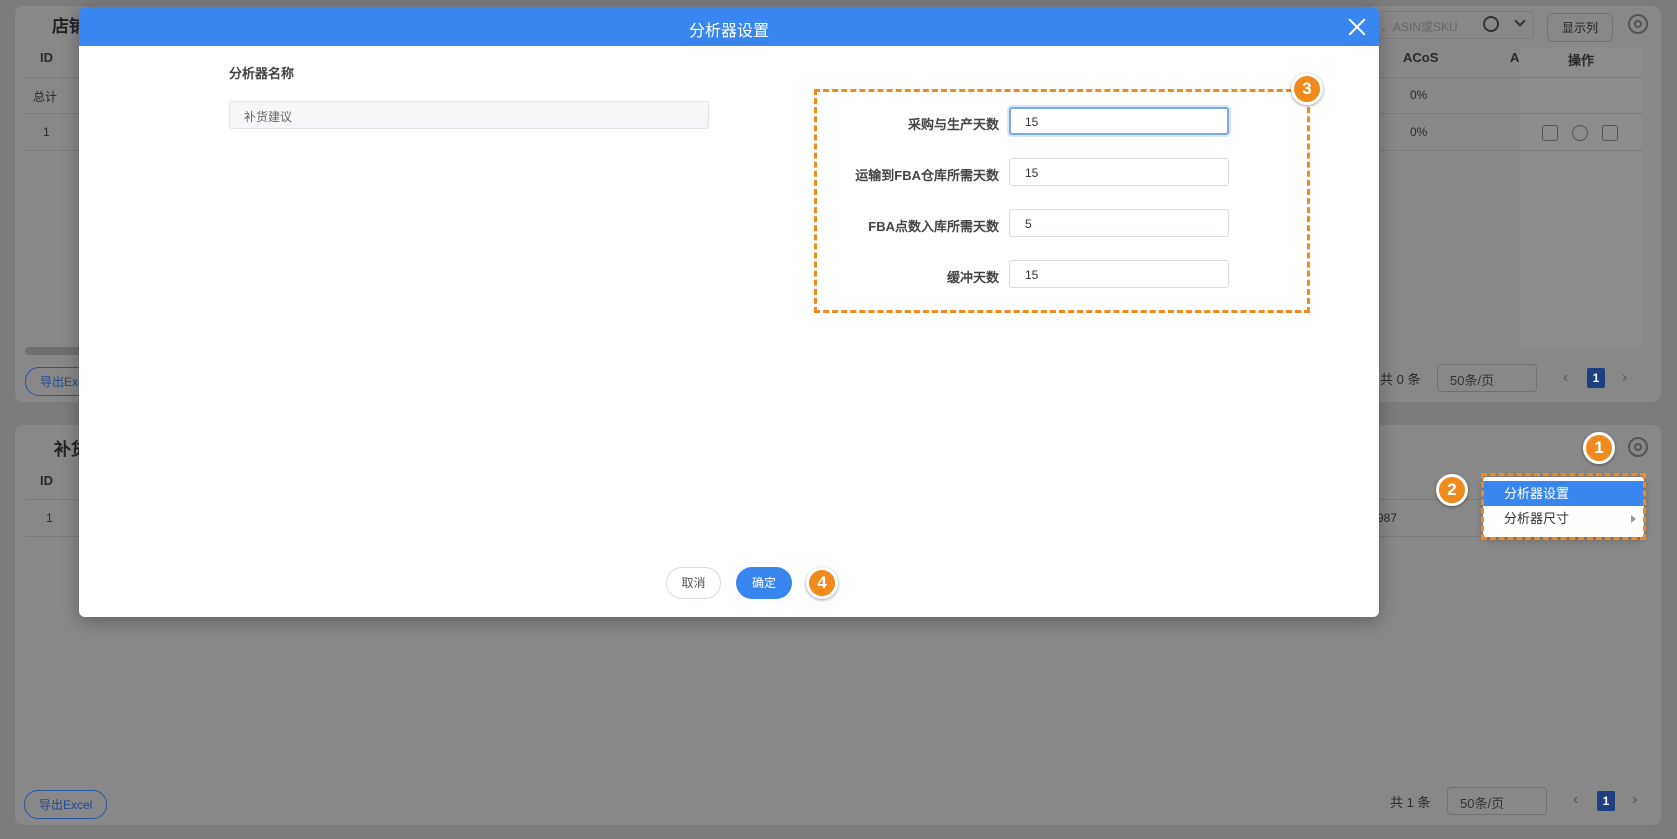 The image size is (1677, 839). Describe the element at coordinates (1596, 378) in the screenshot. I see `page-number-top: 1` at that location.